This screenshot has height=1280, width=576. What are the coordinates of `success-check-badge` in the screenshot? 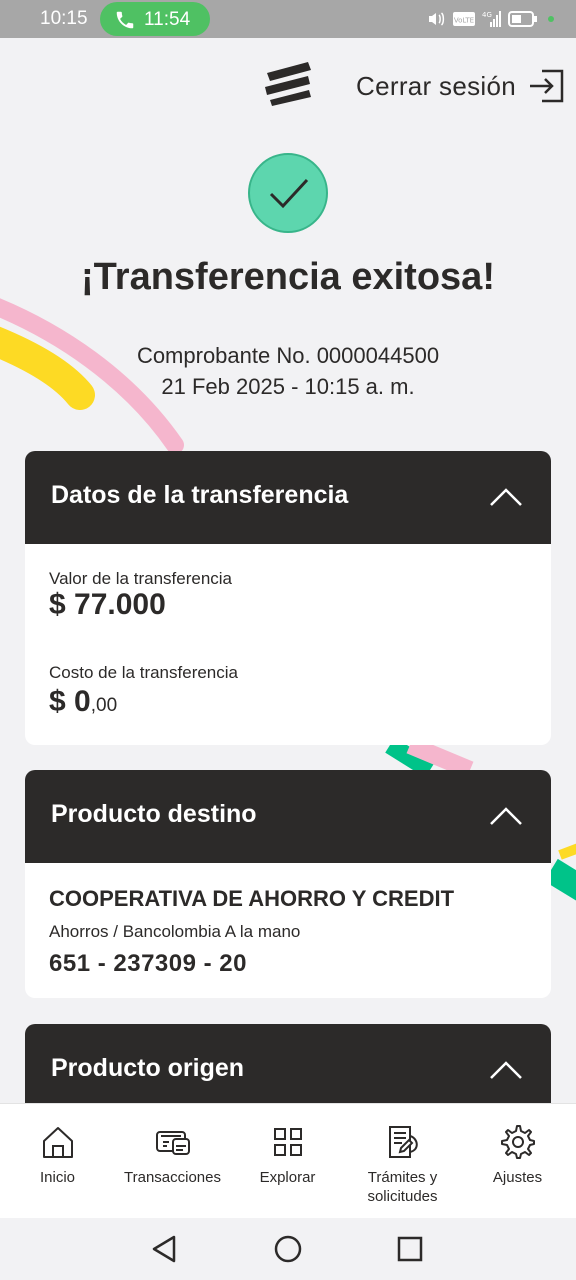 It's located at (288, 193).